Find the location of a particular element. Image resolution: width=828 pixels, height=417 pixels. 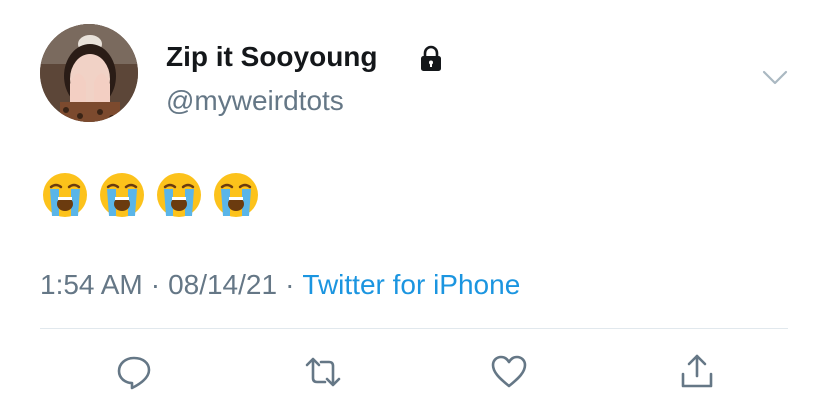

tweet-time: 1:54 AM is located at coordinates (91, 284).